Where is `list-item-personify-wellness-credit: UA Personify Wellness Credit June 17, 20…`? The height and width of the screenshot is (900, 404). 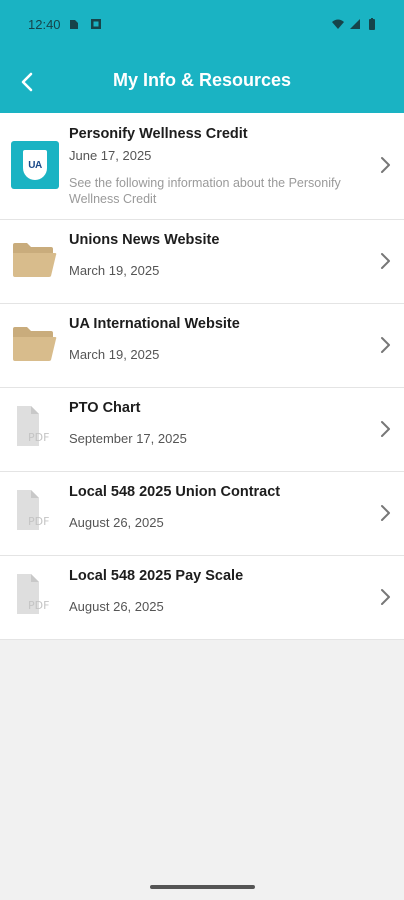
list-item-personify-wellness-credit: UA Personify Wellness Credit June 17, 20… is located at coordinates (202, 166).